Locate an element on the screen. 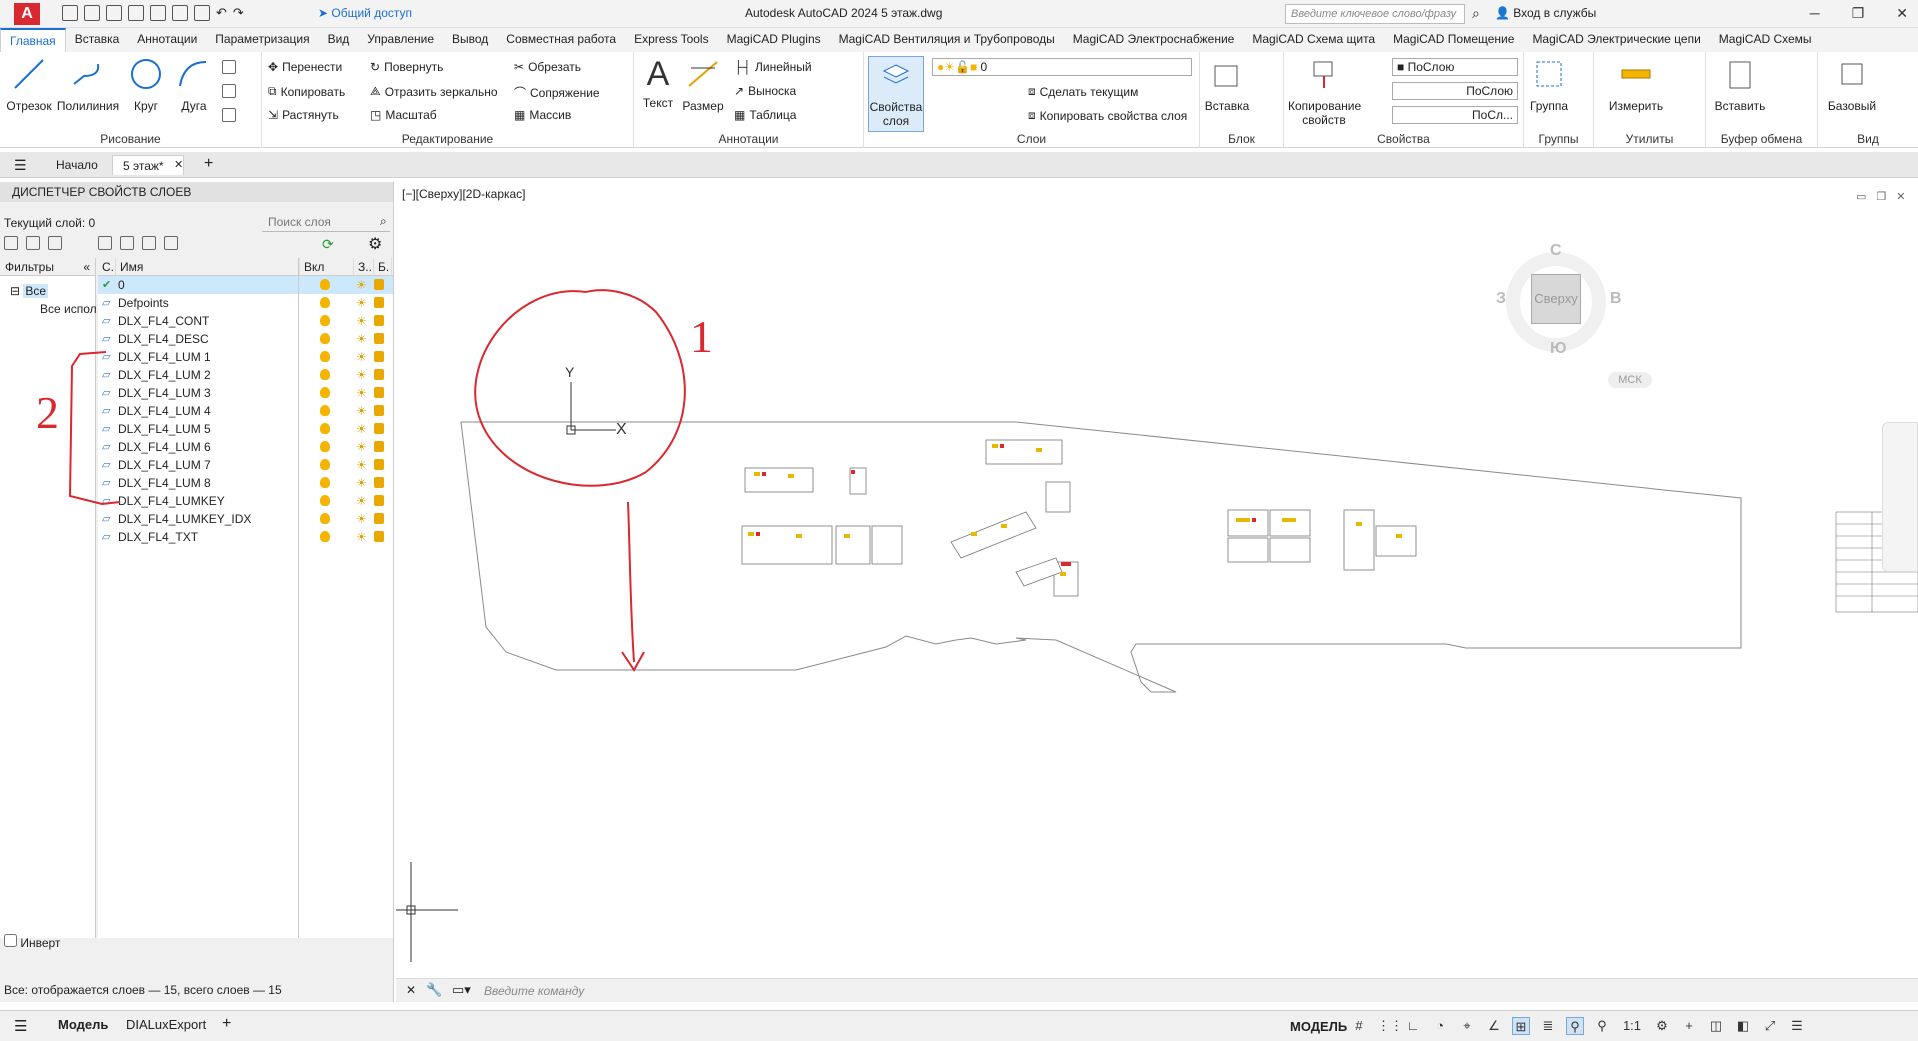 Image resolution: width=1918 pixels, height=1041 pixels. viewcube-north: С is located at coordinates (1556, 251).